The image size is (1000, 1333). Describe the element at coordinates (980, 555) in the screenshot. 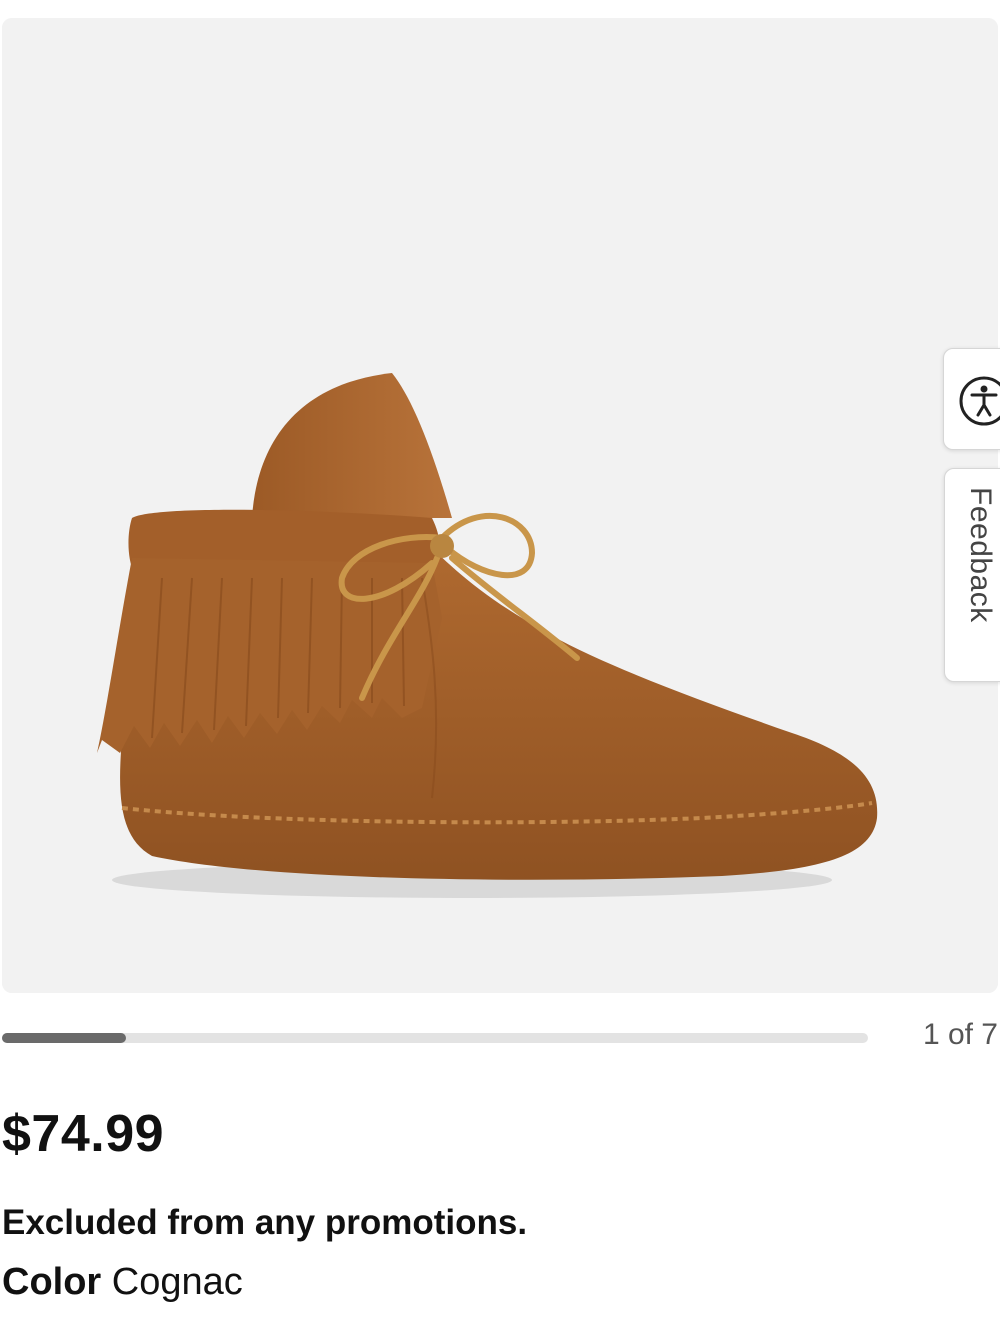

I see `feedback-label: Feedback` at that location.